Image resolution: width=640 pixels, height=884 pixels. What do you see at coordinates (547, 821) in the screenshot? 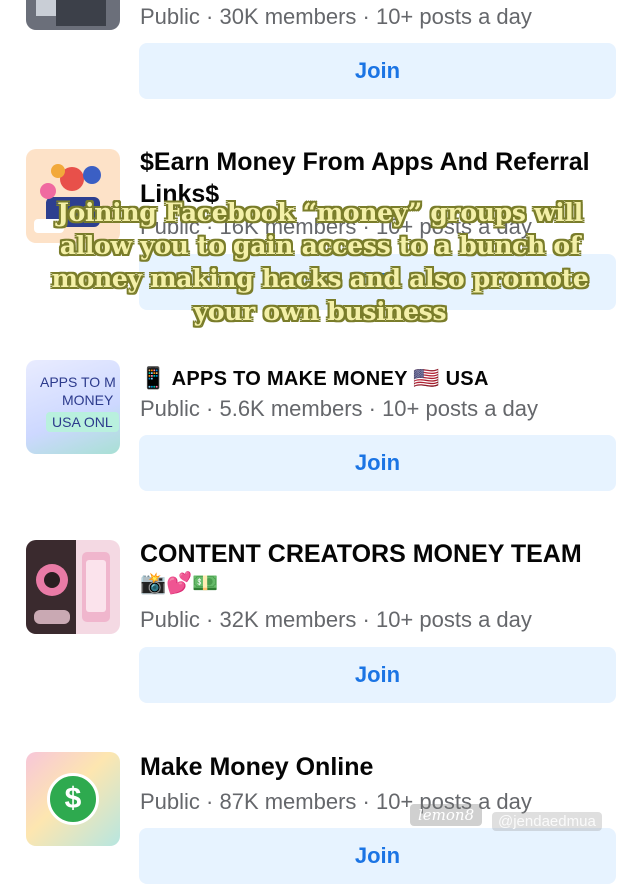
I see `creator-handle: @jendaedmua` at bounding box center [547, 821].